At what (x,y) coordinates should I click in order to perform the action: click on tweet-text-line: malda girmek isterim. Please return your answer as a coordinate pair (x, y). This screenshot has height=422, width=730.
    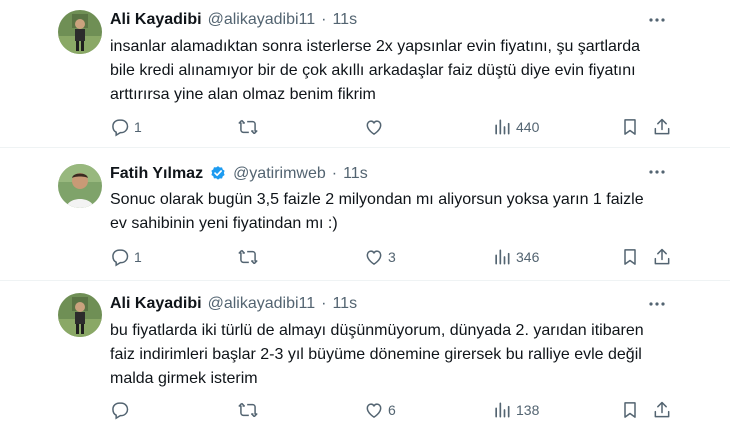
    Looking at the image, I should click on (184, 378).